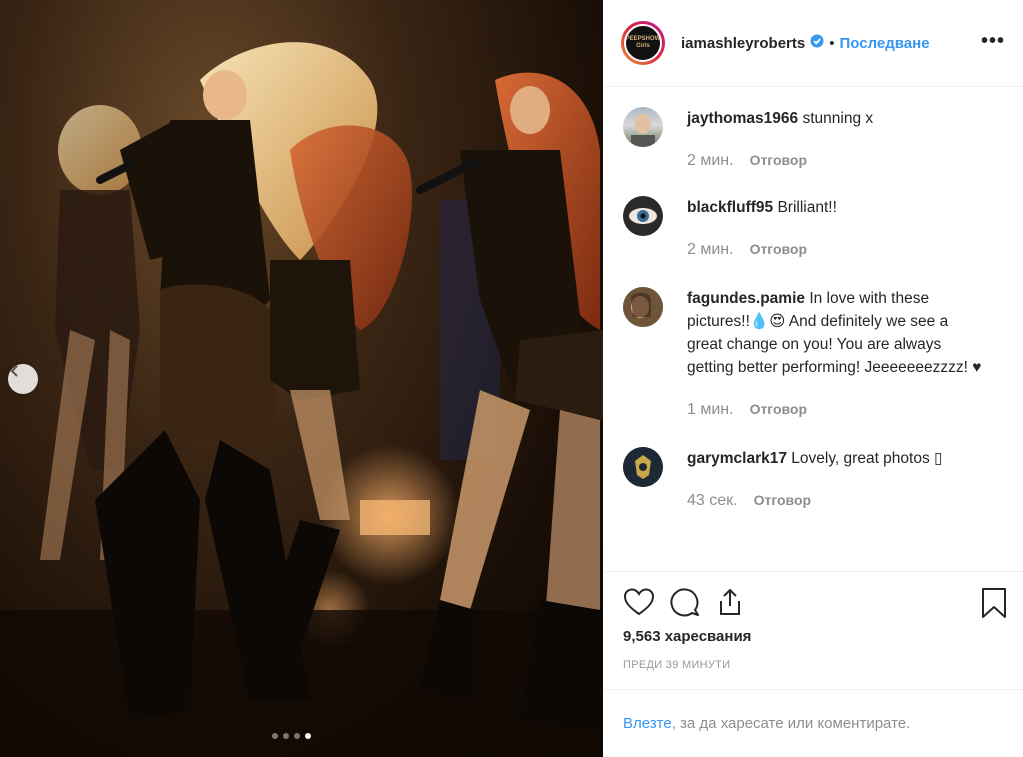 Image resolution: width=1023 pixels, height=757 pixels. I want to click on comment-username: jaythomas1966, so click(742, 118).